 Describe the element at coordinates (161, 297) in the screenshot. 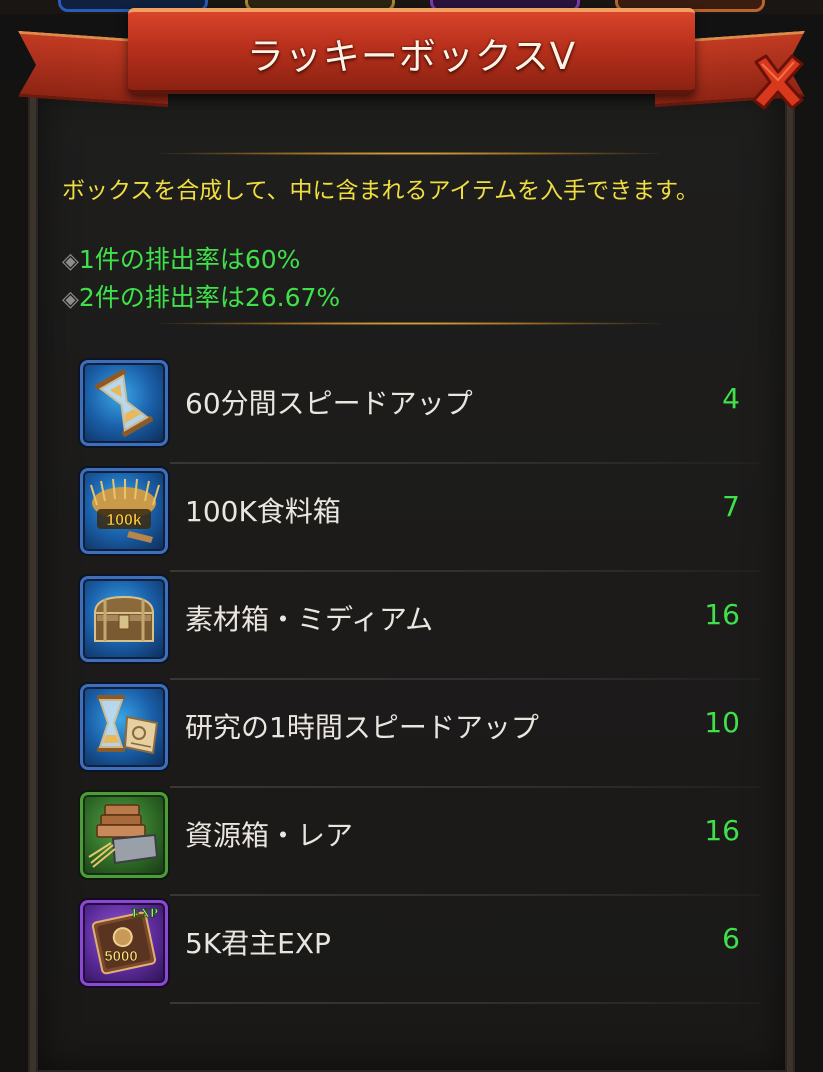

I see `rate-label-2: 2件の排出率は` at that location.